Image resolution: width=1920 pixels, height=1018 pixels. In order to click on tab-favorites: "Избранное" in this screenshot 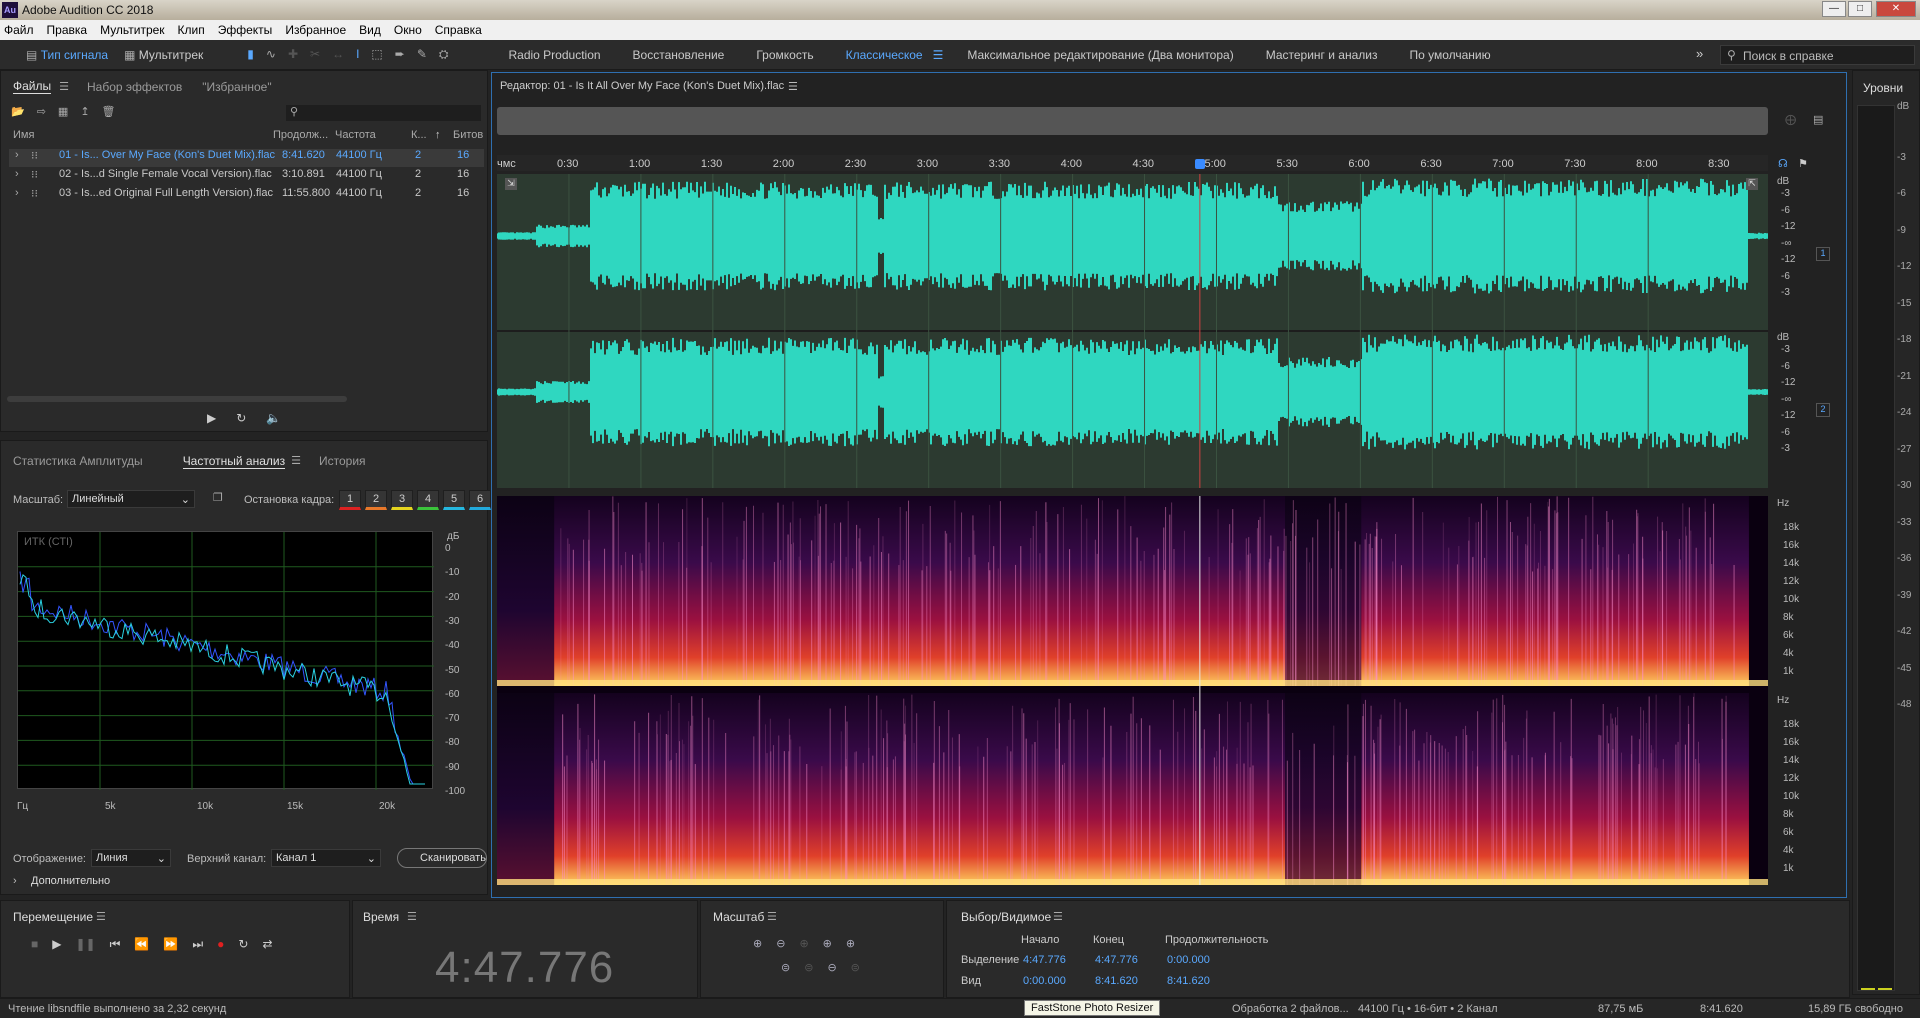, I will do `click(236, 87)`.